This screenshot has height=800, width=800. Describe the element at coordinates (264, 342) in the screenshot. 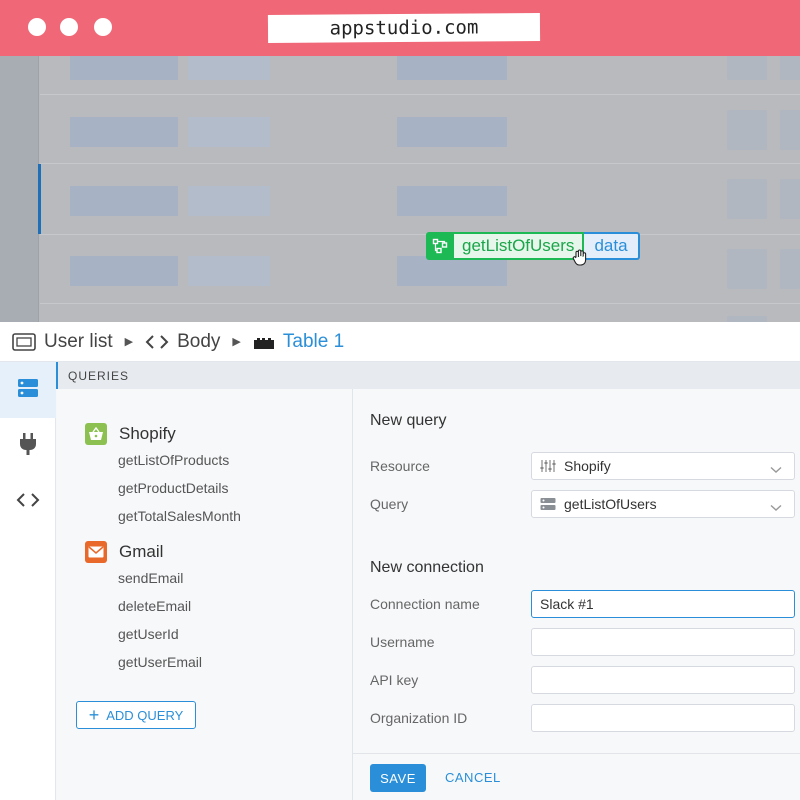

I see `table-blocks-icon` at that location.